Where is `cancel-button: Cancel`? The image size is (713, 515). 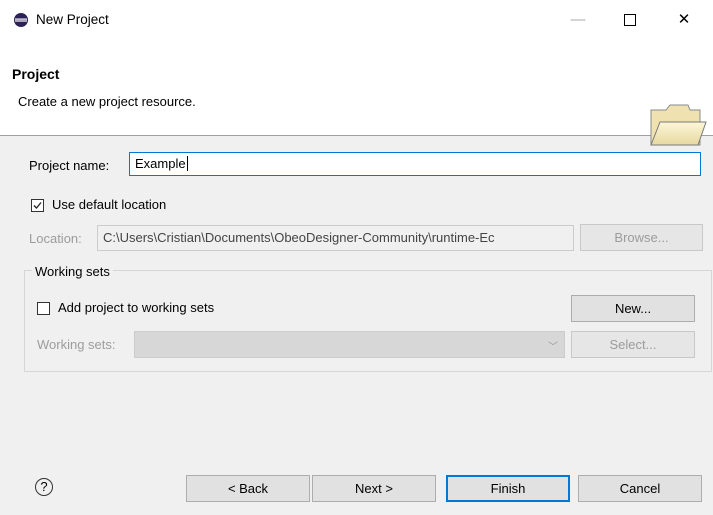 cancel-button: Cancel is located at coordinates (640, 488).